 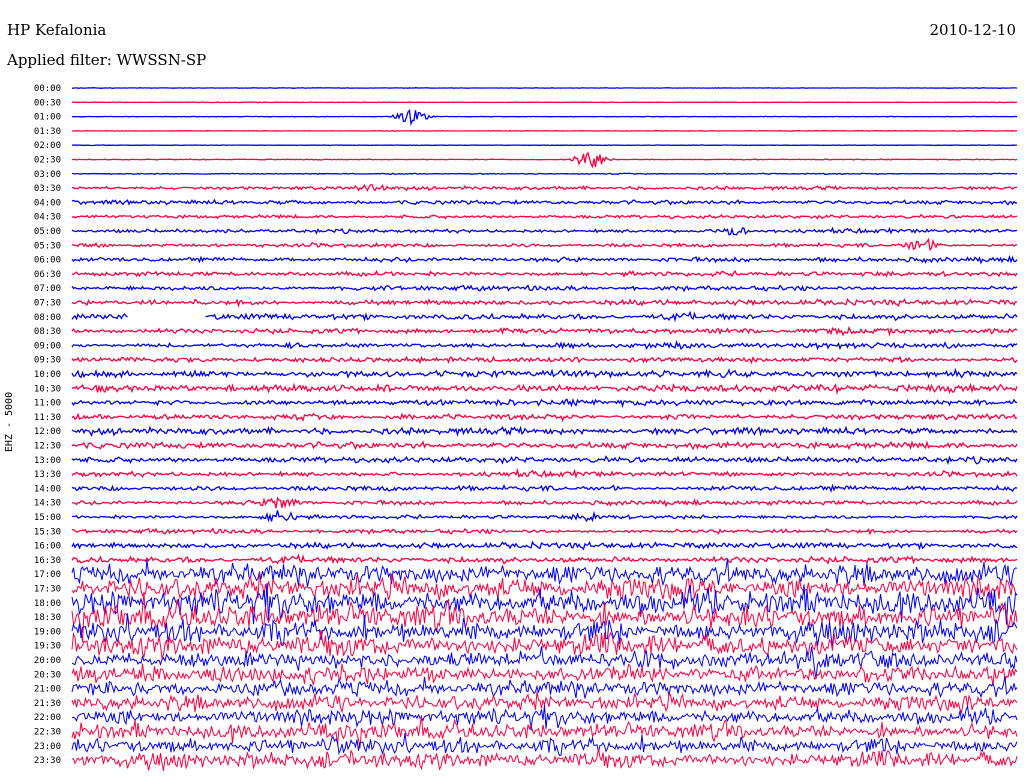 I want to click on row-time-label: 21:30, so click(x=47, y=704).